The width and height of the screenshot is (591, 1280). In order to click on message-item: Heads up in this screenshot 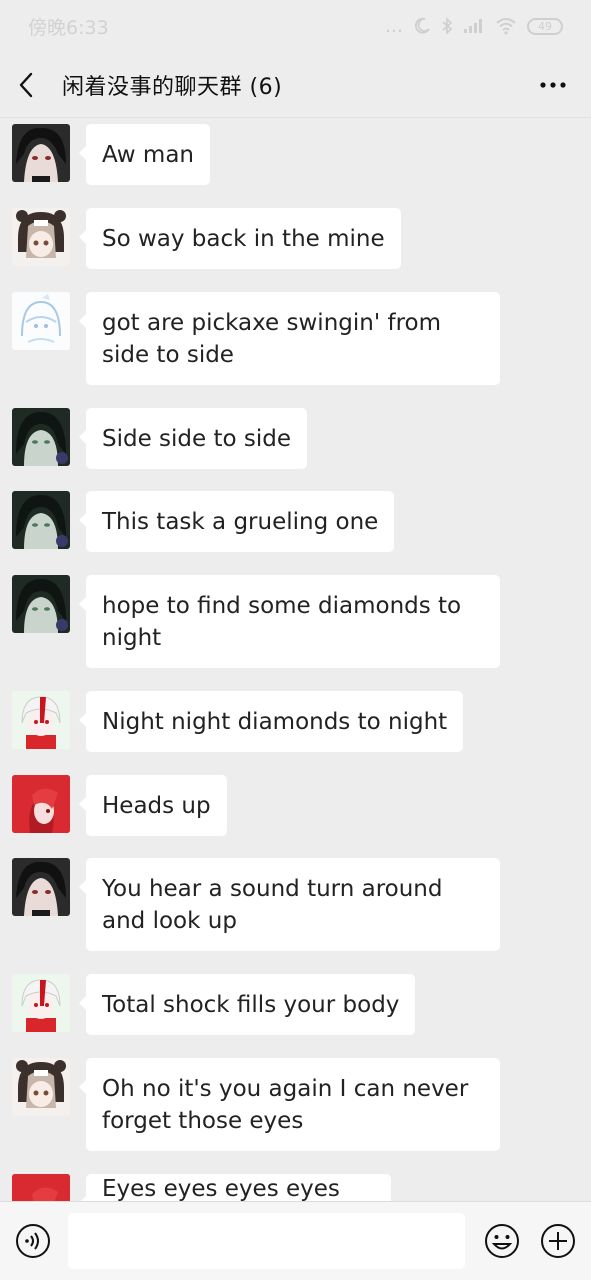, I will do `click(119, 805)`.